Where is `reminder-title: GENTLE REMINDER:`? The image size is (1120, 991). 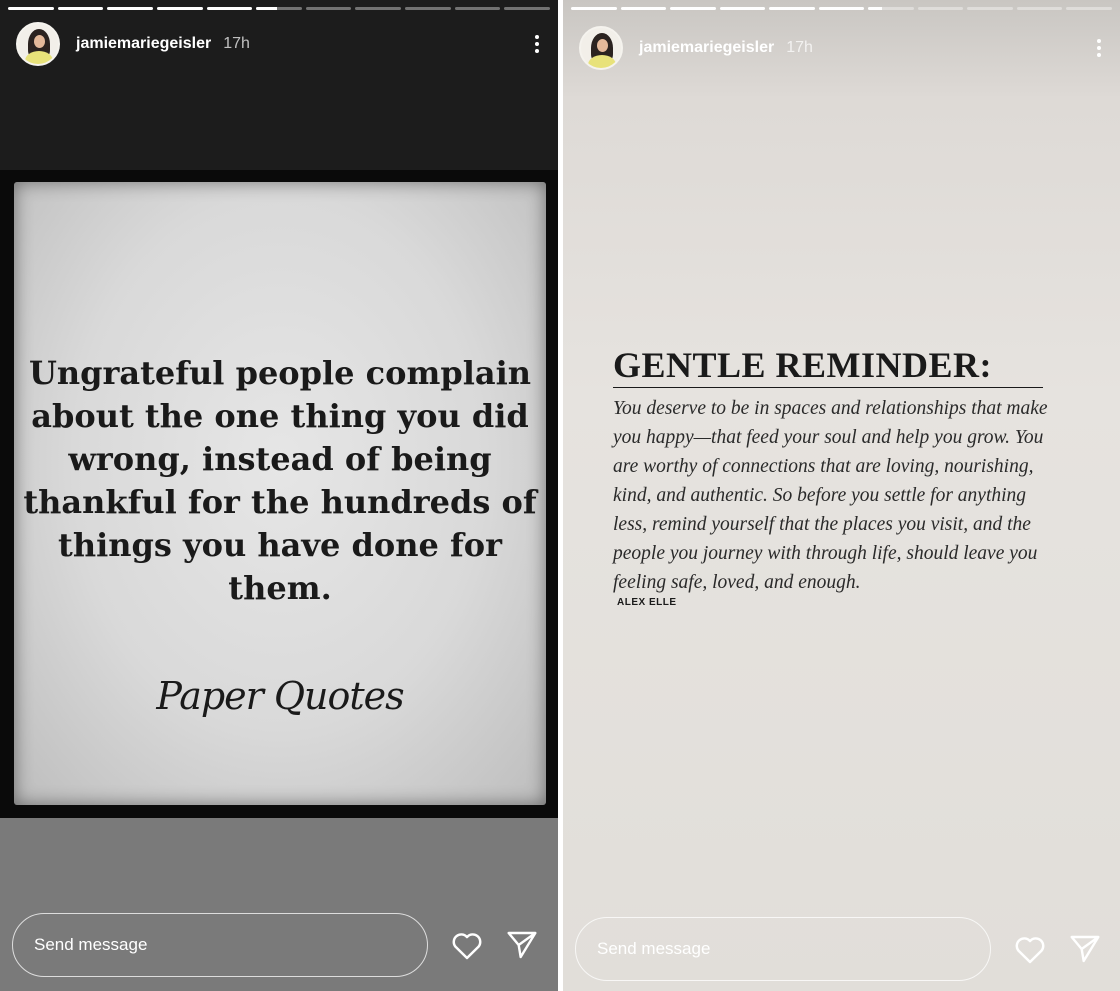
reminder-title: GENTLE REMINDER: is located at coordinates (828, 366).